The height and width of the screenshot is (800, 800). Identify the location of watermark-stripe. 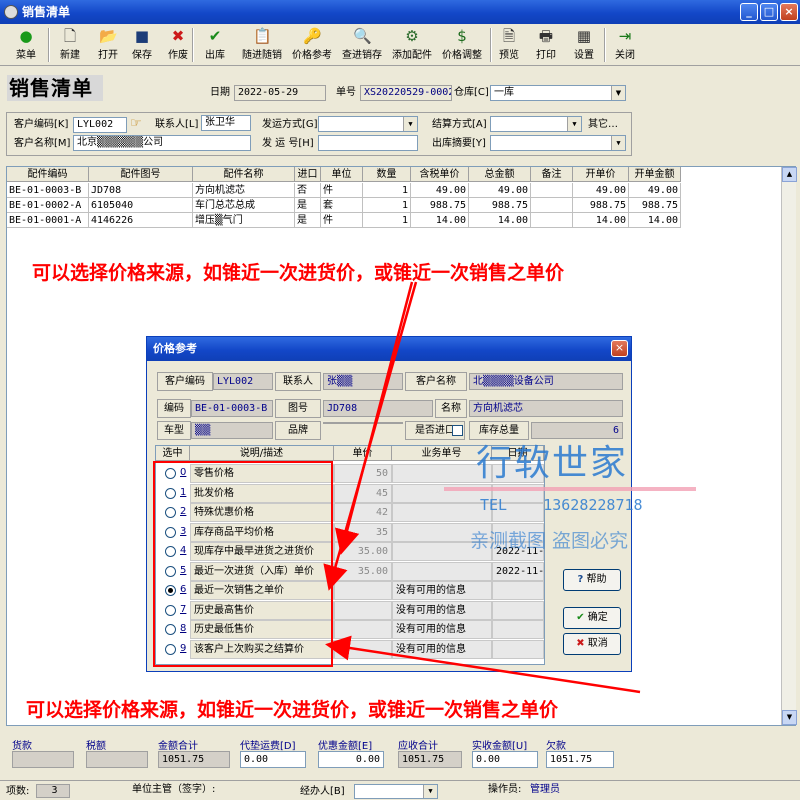
(570, 489).